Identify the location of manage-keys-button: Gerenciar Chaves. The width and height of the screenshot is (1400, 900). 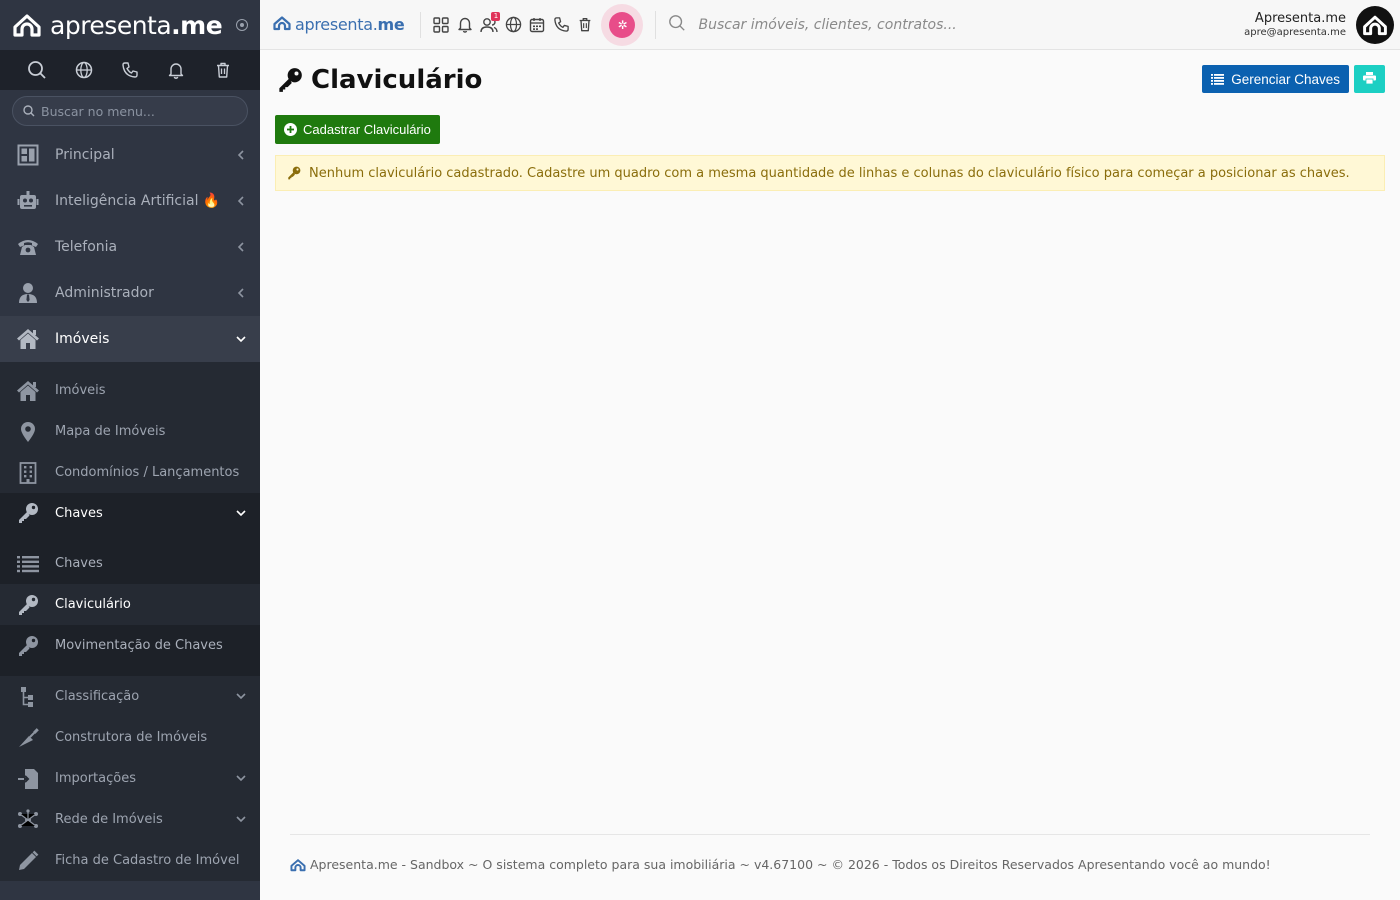
(1275, 79).